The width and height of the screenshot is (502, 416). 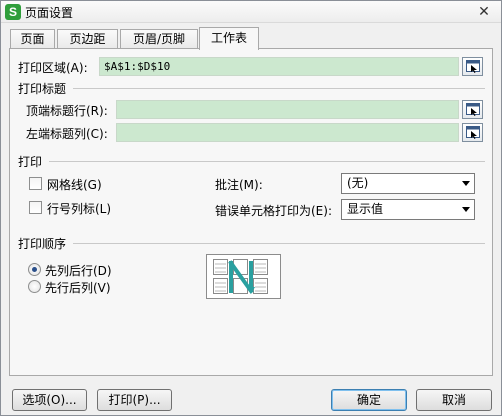 What do you see at coordinates (240, 276) in the screenshot?
I see `page-order-preview-icon` at bounding box center [240, 276].